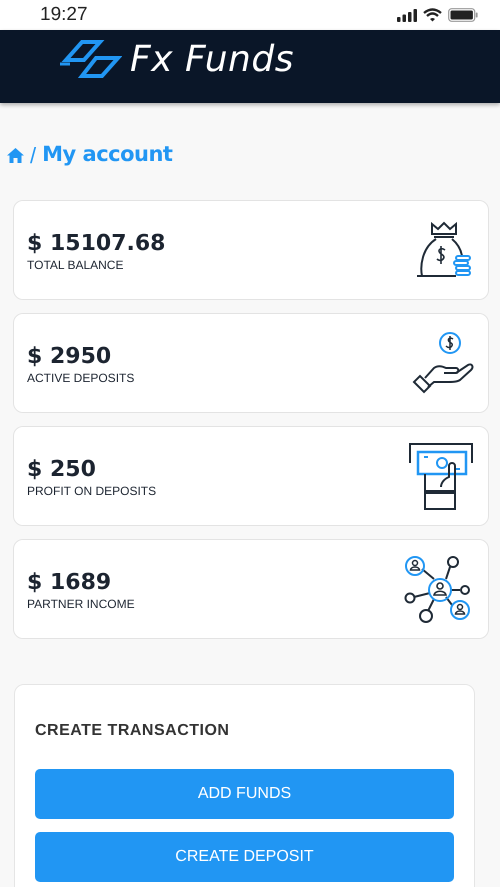 This screenshot has height=887, width=500. What do you see at coordinates (69, 357) in the screenshot?
I see `amount: $ 2950` at bounding box center [69, 357].